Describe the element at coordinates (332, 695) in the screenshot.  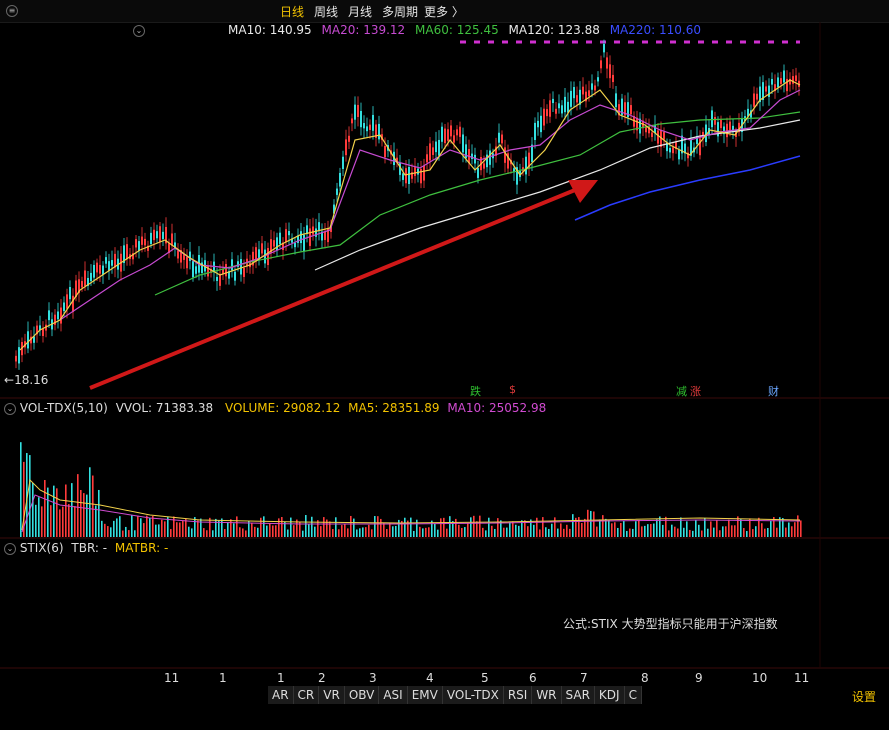
I see `tab-vr: VR` at that location.